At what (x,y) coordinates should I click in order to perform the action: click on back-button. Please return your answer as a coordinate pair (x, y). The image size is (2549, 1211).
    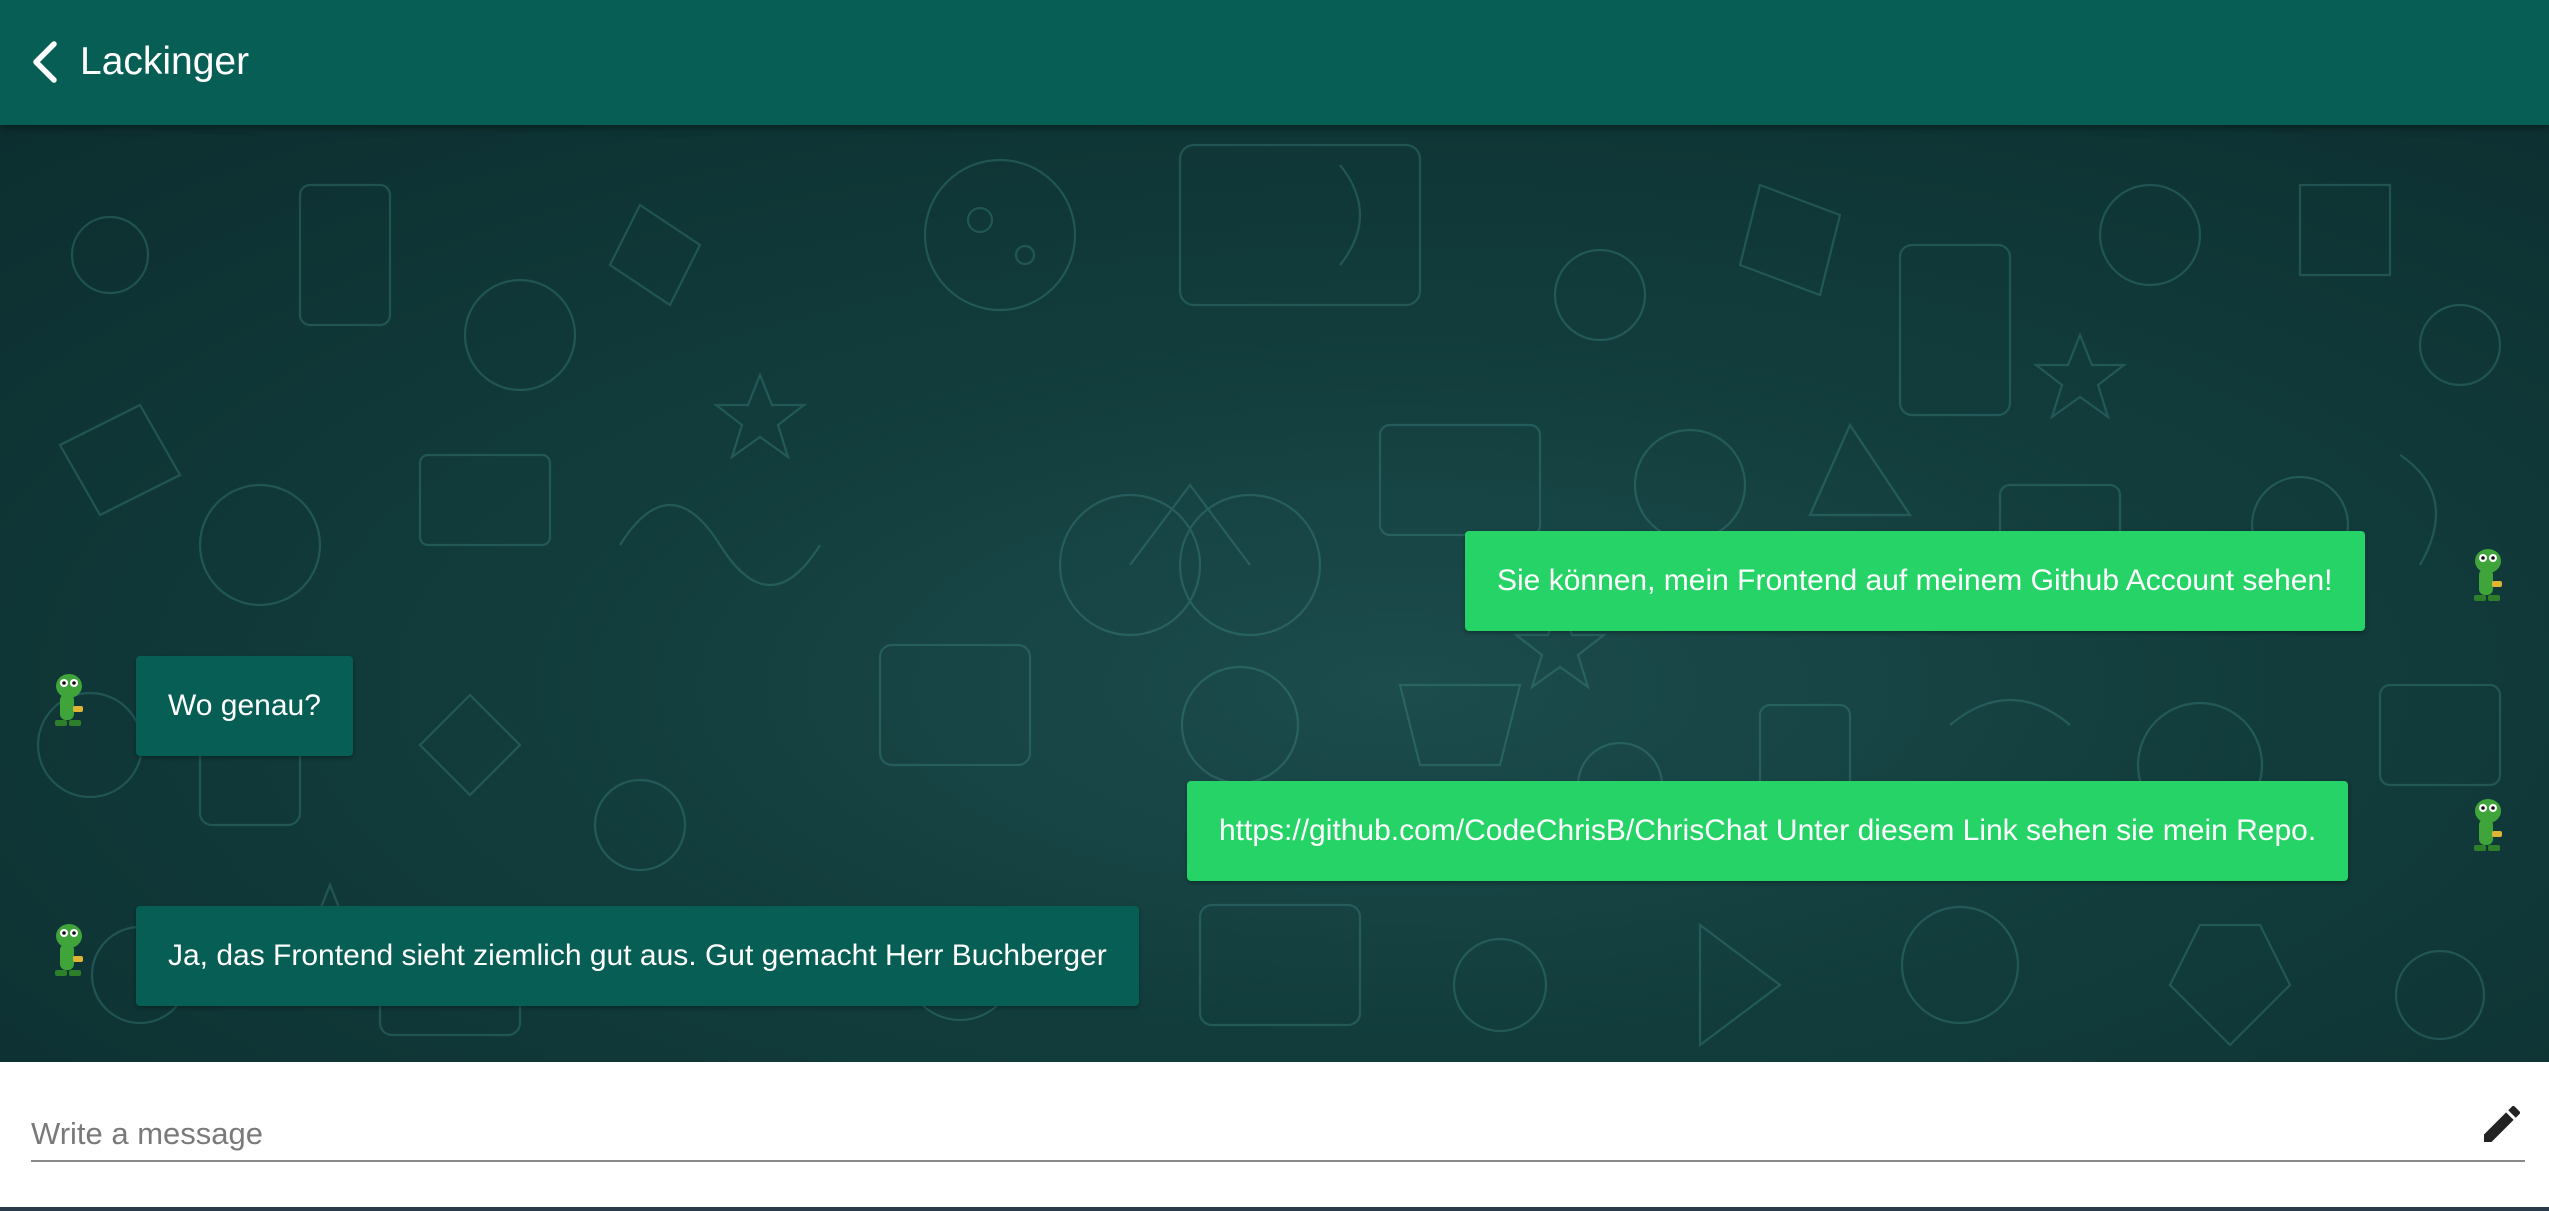
    Looking at the image, I should click on (45, 62).